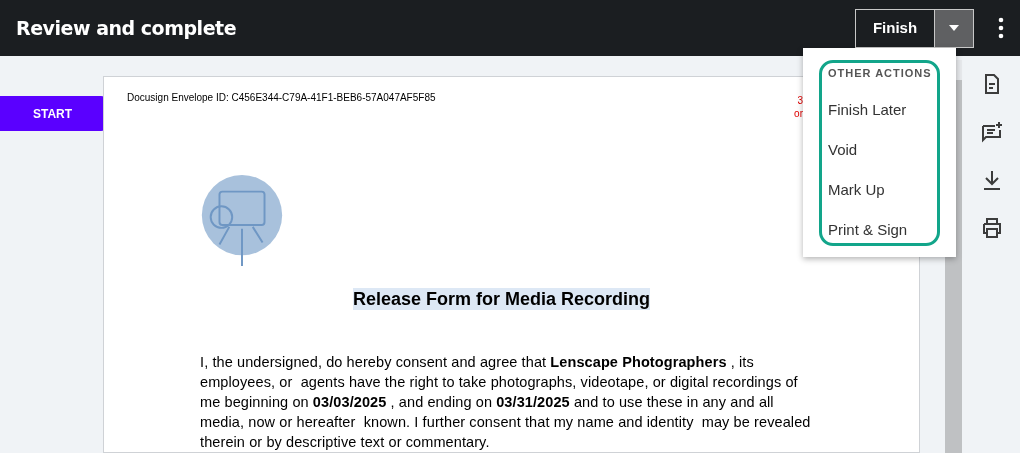 The image size is (1020, 453). Describe the element at coordinates (1001, 28) in the screenshot. I see `more-options-icon` at that location.